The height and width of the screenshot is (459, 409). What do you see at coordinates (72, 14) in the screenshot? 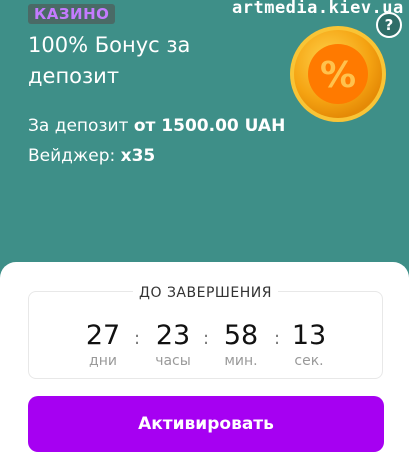
I see `category-badge: КАЗИНО` at bounding box center [72, 14].